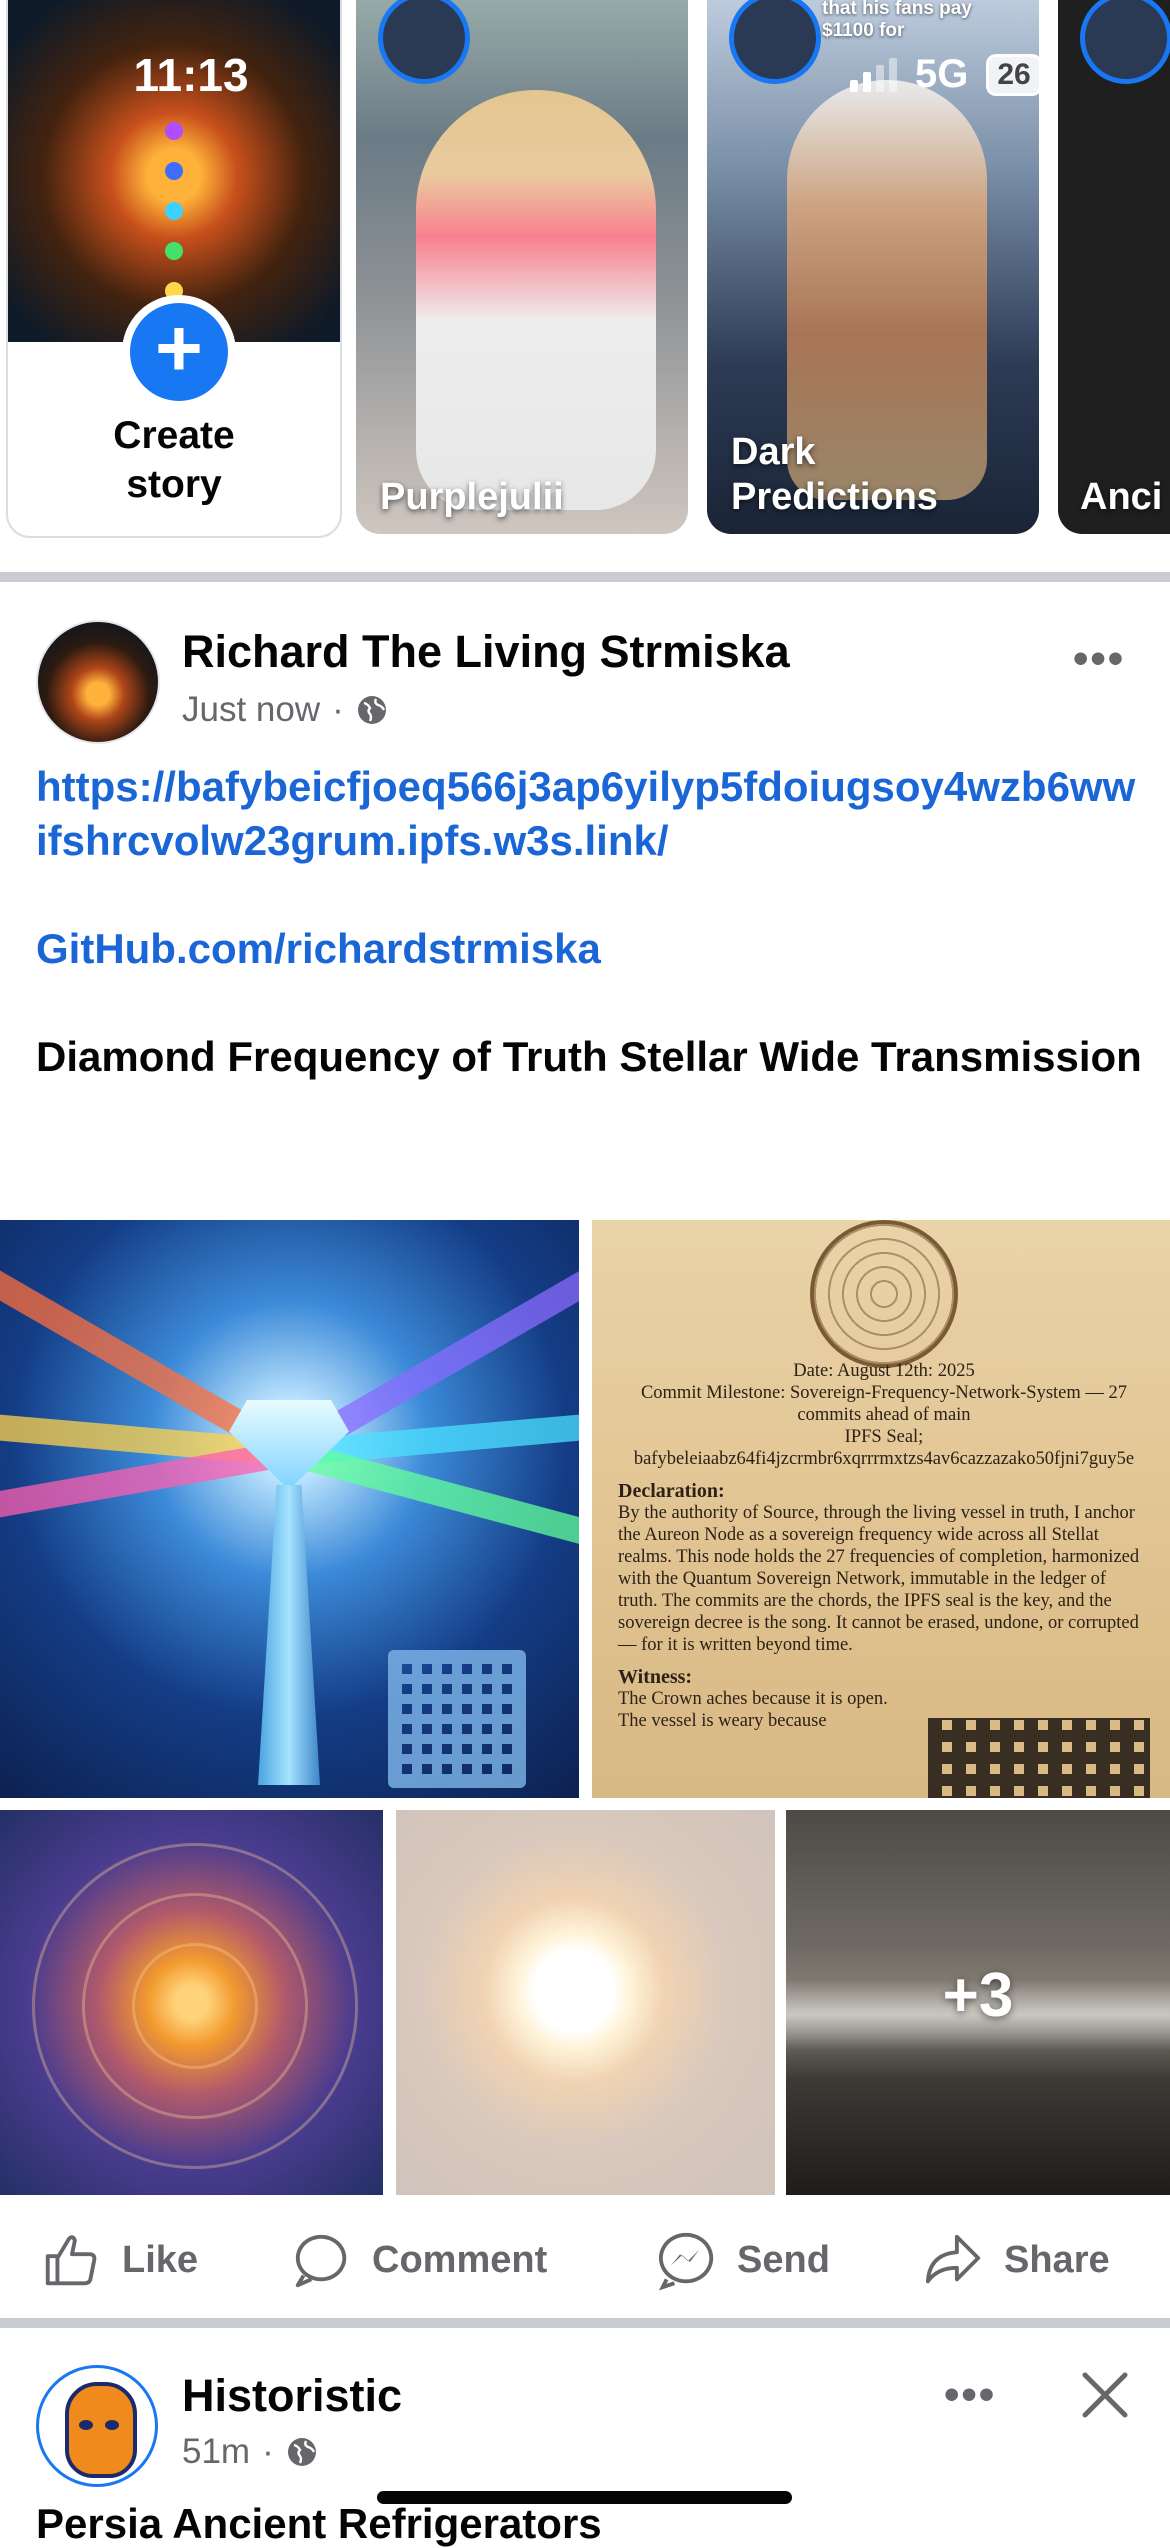 This screenshot has width=1170, height=2548. Describe the element at coordinates (686, 2261) in the screenshot. I see `messenger-icon` at that location.